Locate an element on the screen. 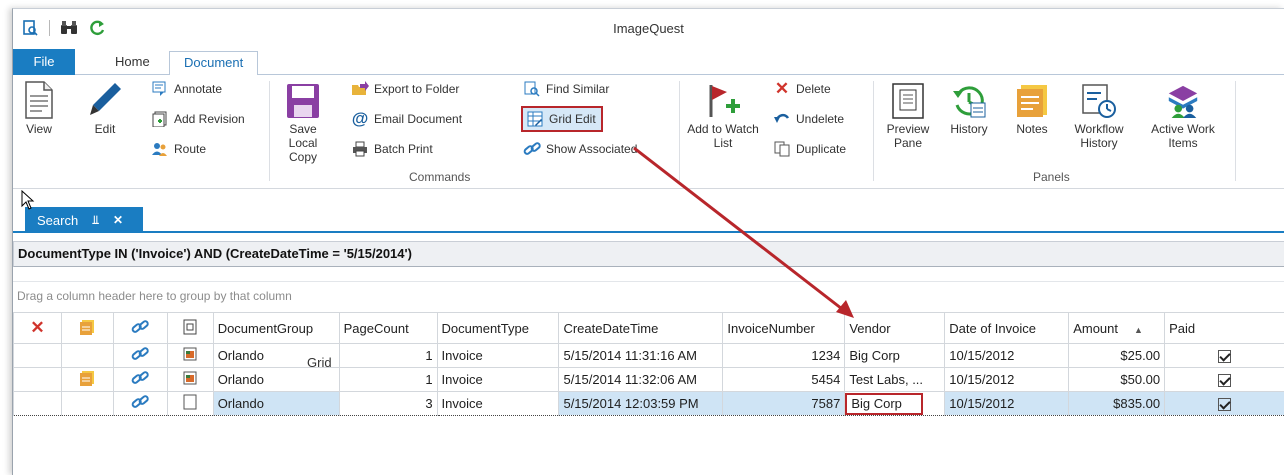 The height and width of the screenshot is (475, 1284). createdatetime-cell: 5/15/2014 11:31:16 AM is located at coordinates (641, 355).